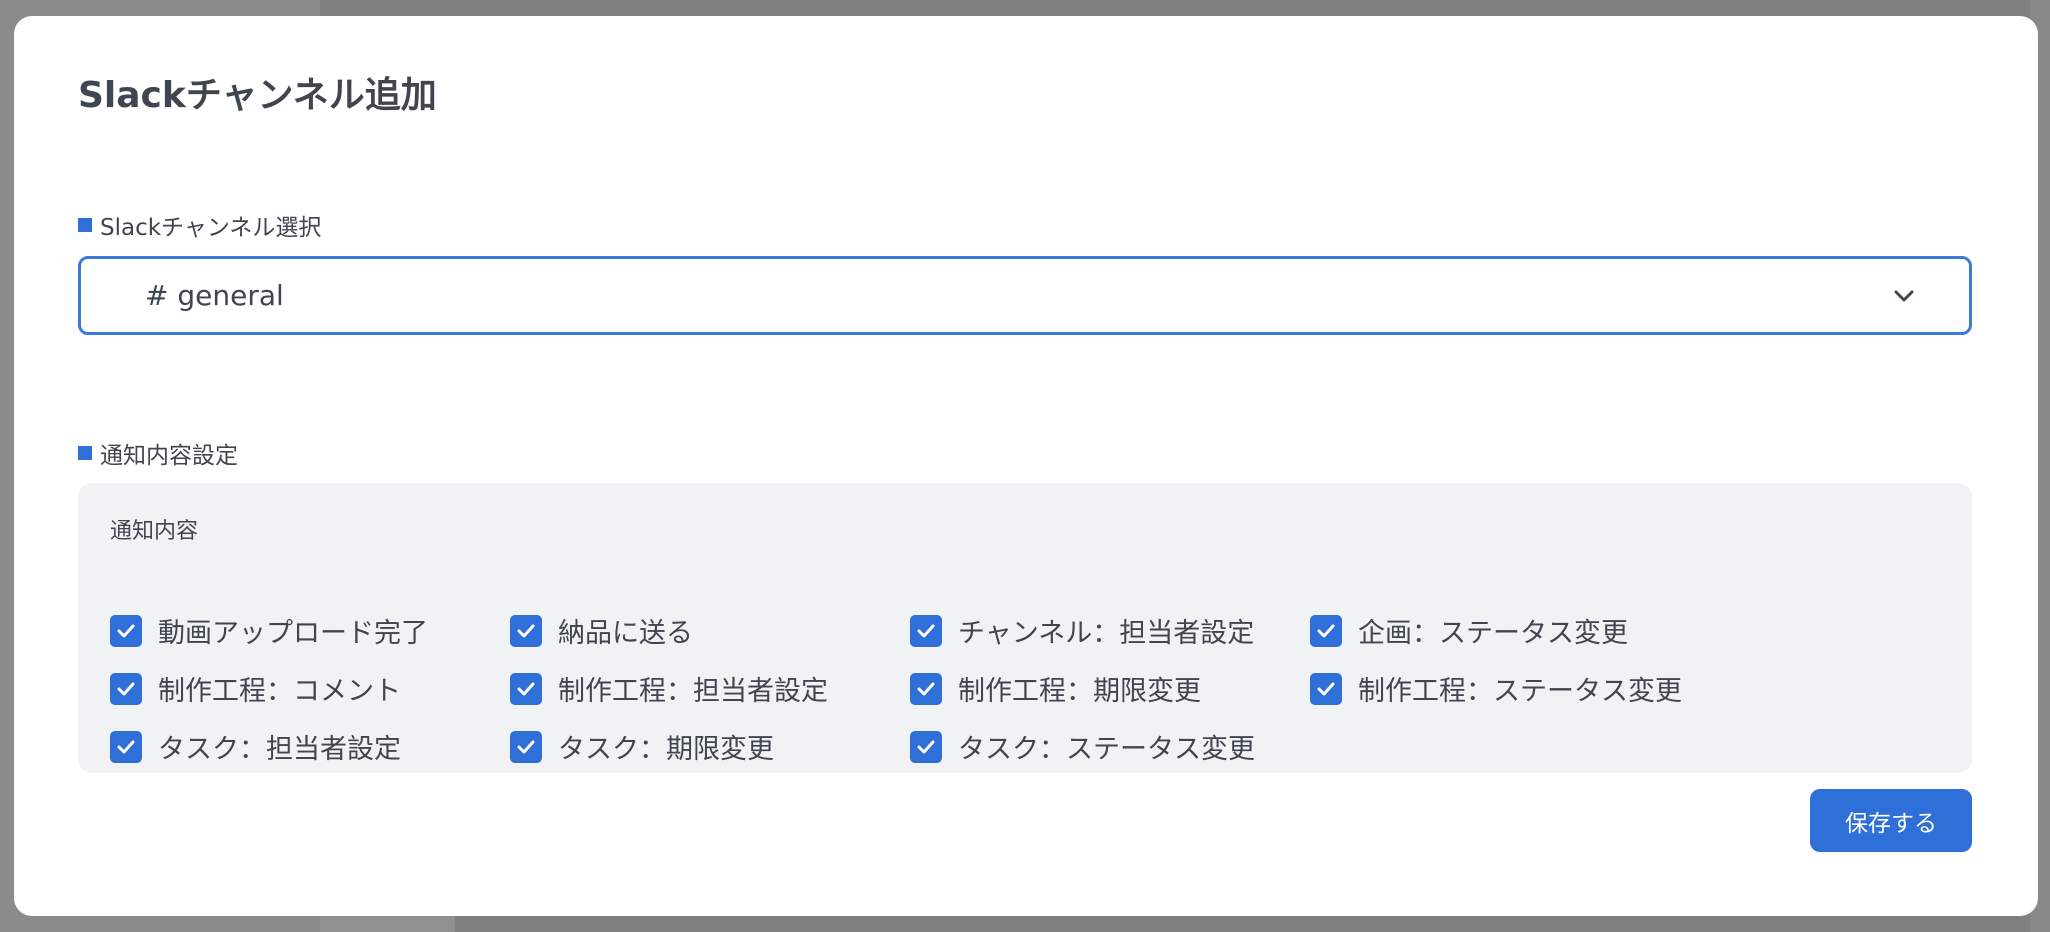 This screenshot has height=932, width=2050. I want to click on checkbox-label: タスク：期限変更, so click(666, 749).